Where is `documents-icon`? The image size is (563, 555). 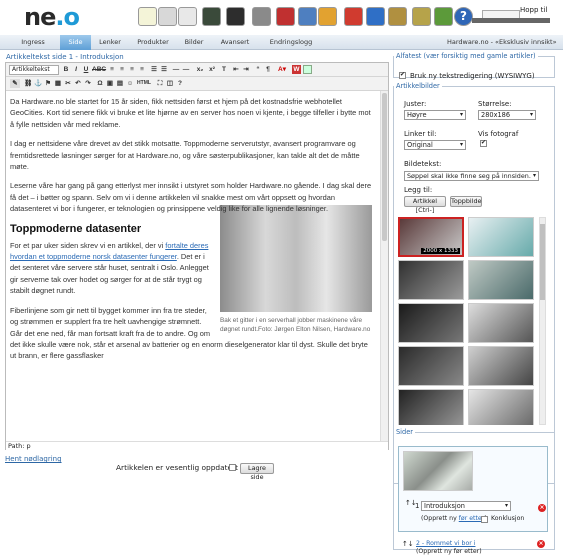
documents-icon is located at coordinates (167, 16).